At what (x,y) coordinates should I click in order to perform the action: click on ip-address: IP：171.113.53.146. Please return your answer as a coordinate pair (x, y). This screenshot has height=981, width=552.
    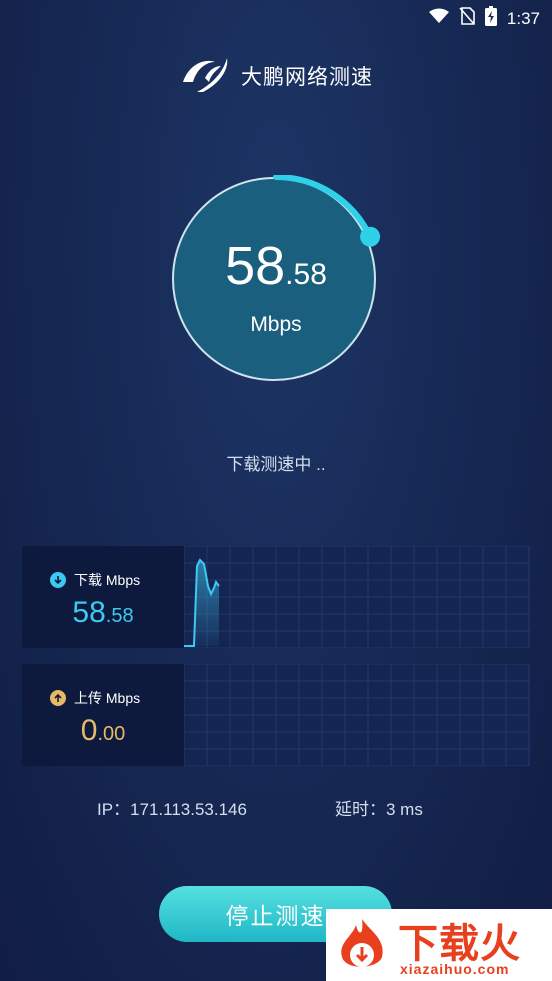
    Looking at the image, I should click on (172, 809).